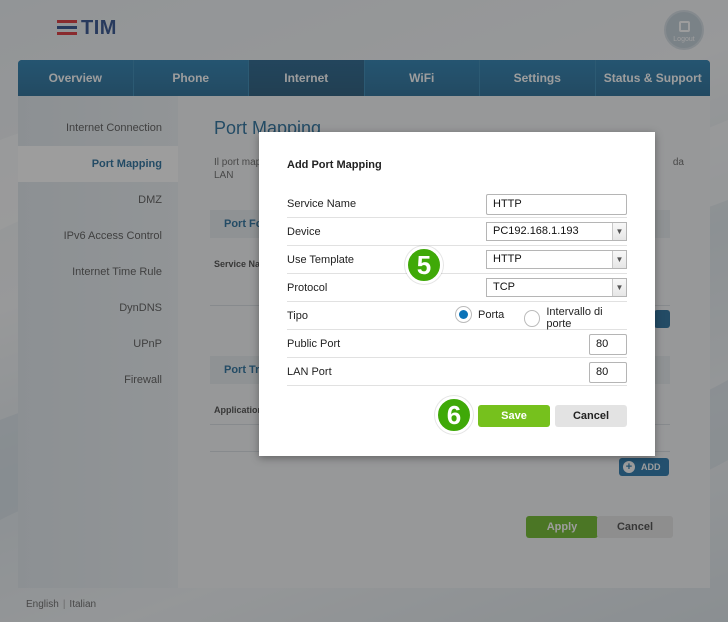 The height and width of the screenshot is (622, 728). What do you see at coordinates (463, 314) in the screenshot?
I see `radio-button-selected` at bounding box center [463, 314].